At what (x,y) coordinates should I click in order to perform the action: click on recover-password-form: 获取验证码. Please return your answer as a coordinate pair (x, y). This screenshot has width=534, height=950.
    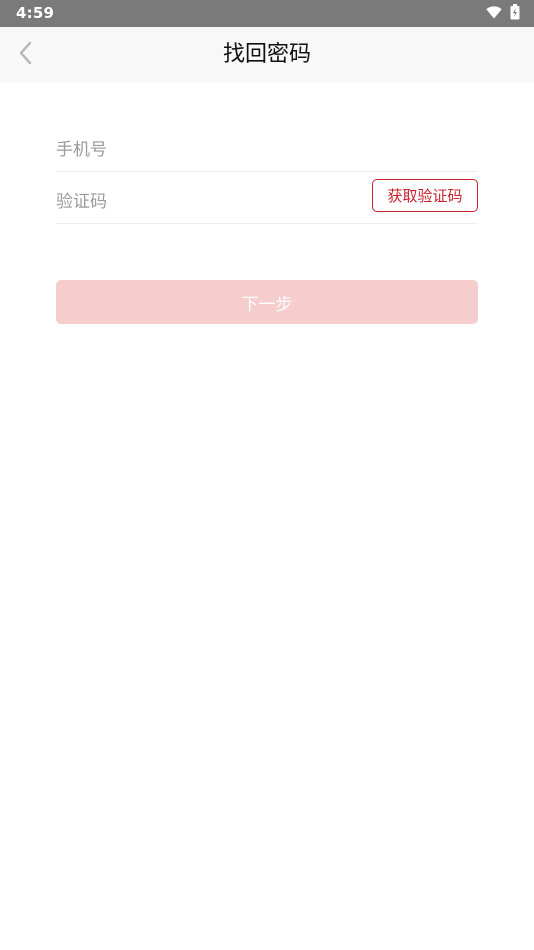
    Looking at the image, I should click on (267, 175).